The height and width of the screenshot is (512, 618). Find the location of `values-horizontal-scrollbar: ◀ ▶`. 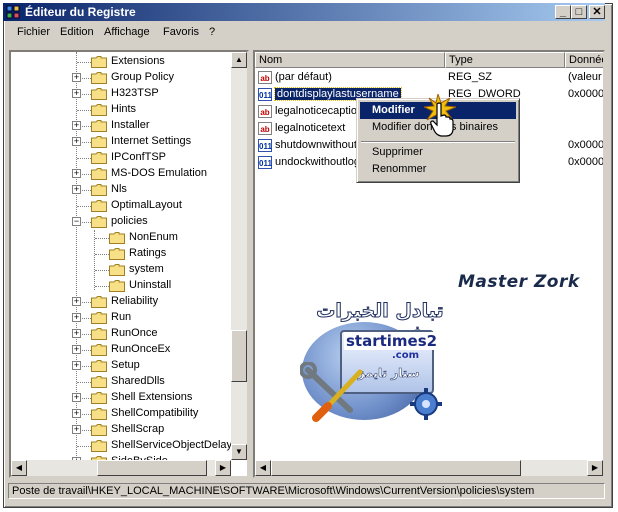

values-horizontal-scrollbar: ◀ ▶ is located at coordinates (429, 468).